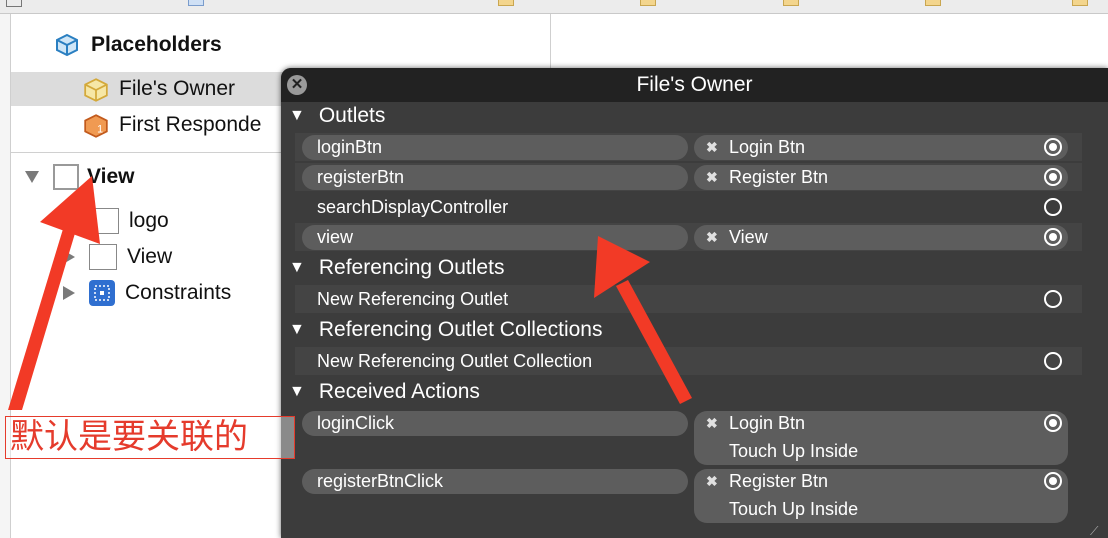 This screenshot has width=1108, height=538. Describe the element at coordinates (412, 299) in the screenshot. I see `referencing-outlet-name: New Referencing Outlet` at that location.